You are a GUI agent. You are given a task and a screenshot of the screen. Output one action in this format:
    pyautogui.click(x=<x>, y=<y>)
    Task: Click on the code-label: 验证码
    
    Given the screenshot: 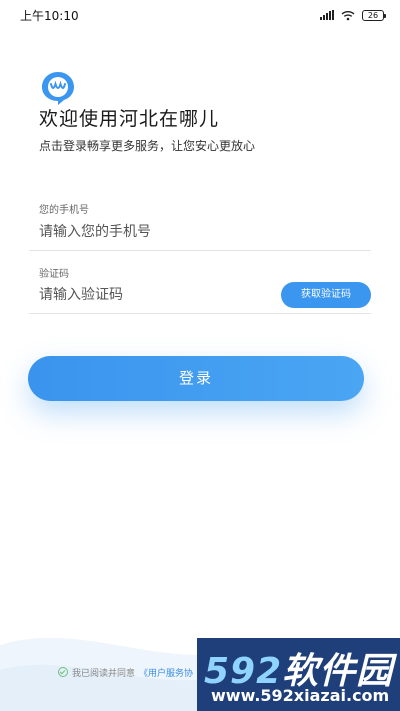 What is the action you would take?
    pyautogui.click(x=54, y=274)
    